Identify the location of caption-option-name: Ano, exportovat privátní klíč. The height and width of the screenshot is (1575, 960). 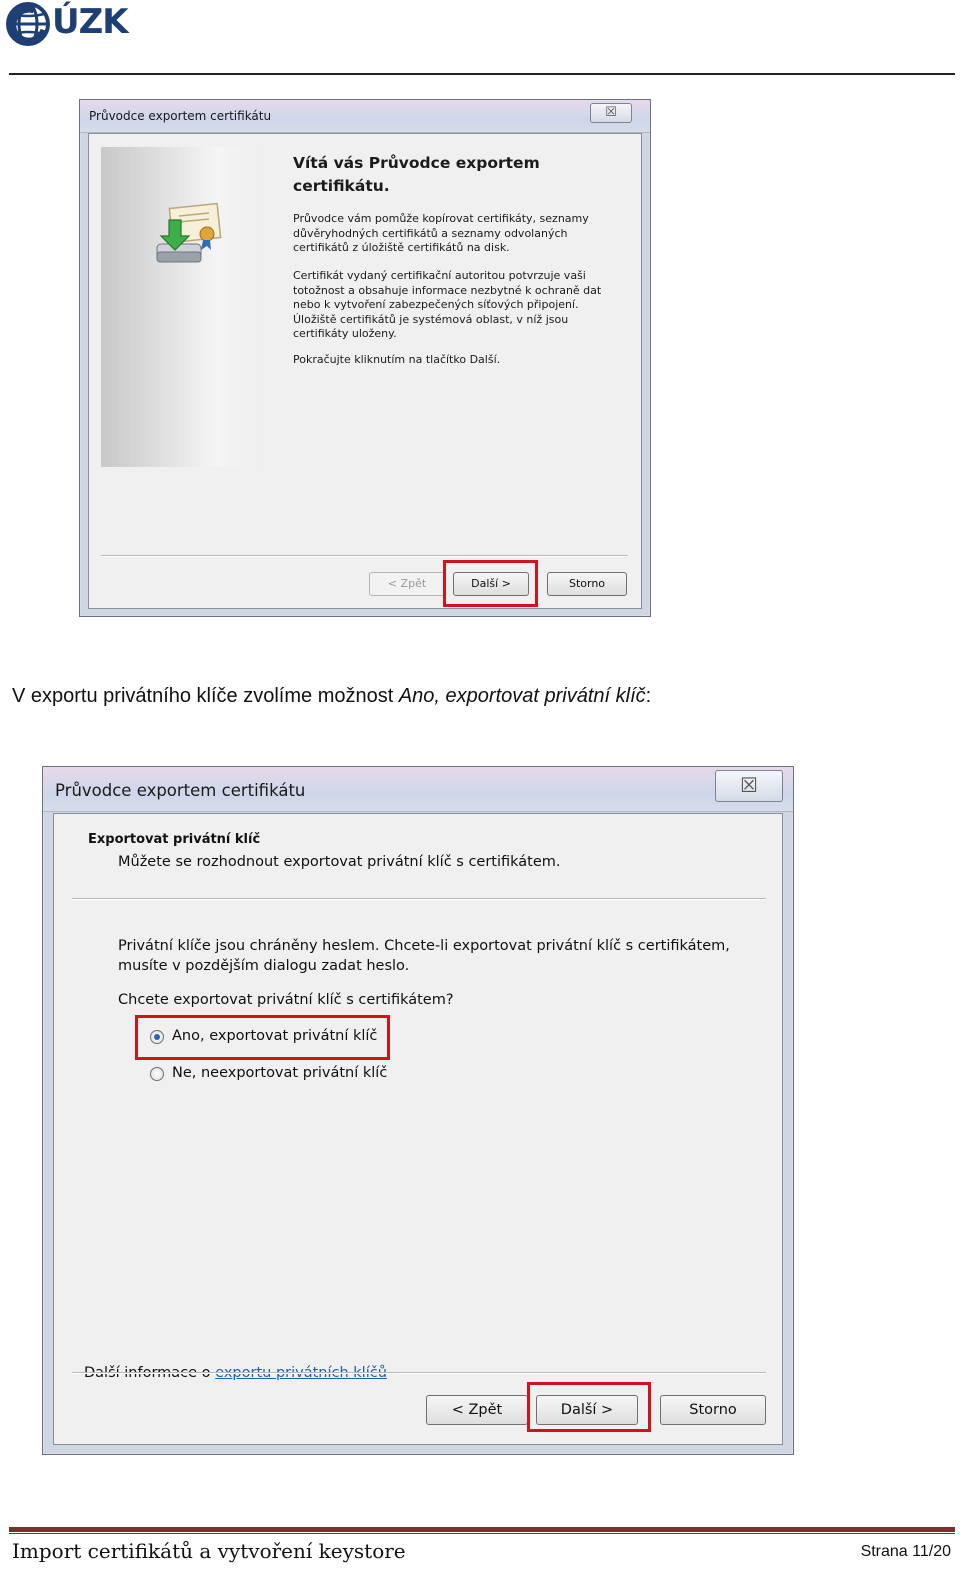
(522, 696).